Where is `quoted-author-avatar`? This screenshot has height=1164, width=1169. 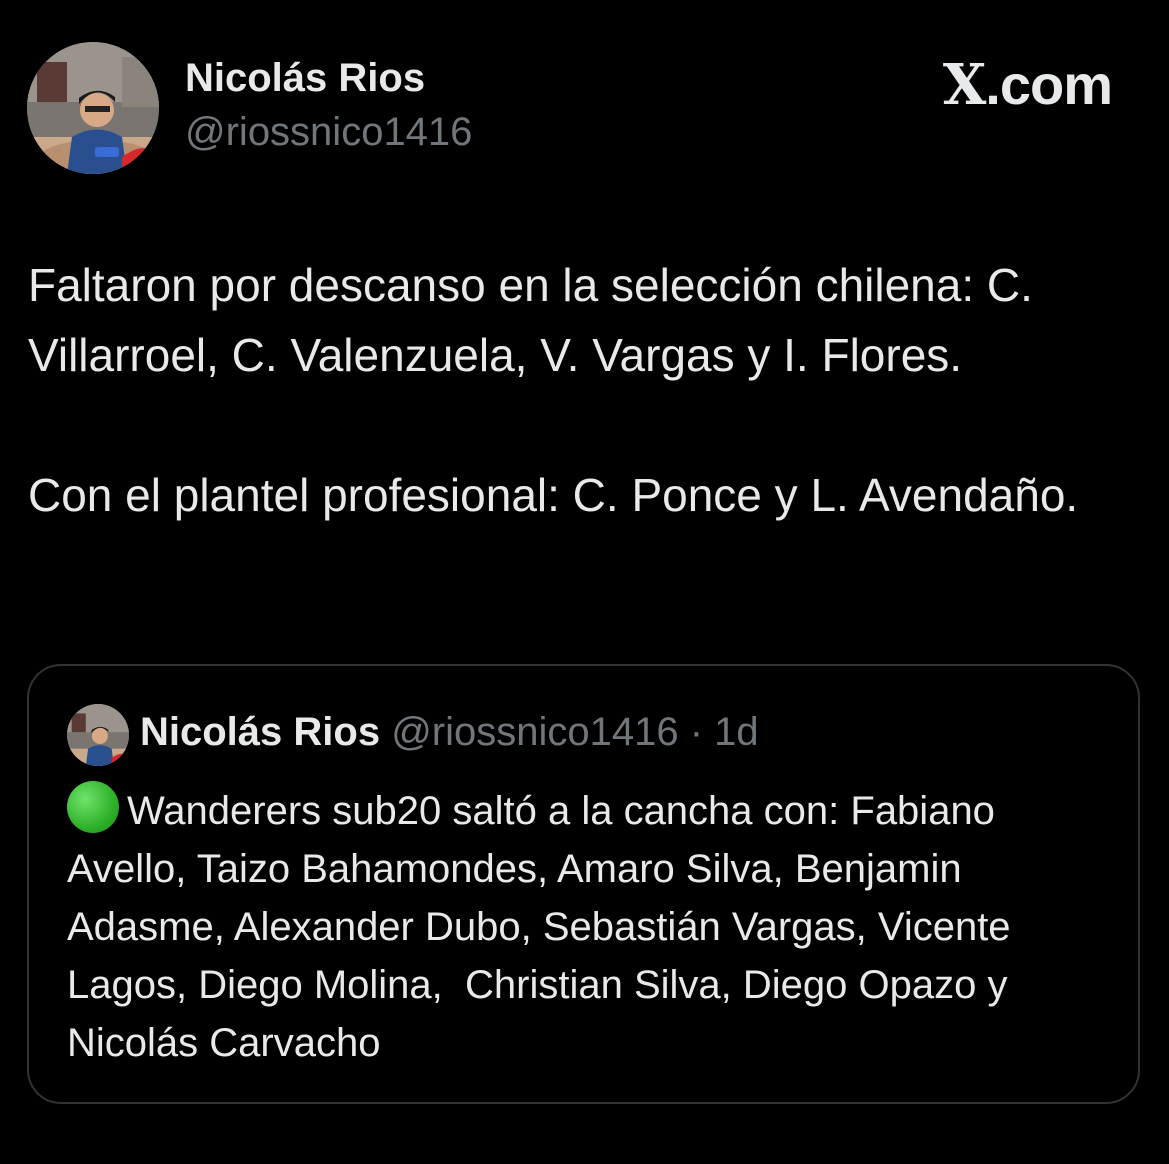
quoted-author-avatar is located at coordinates (98, 735).